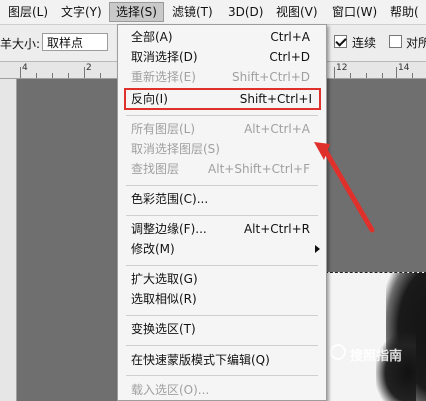 The image size is (426, 401). What do you see at coordinates (297, 12) in the screenshot?
I see `menu-view: 视图(V)` at bounding box center [297, 12].